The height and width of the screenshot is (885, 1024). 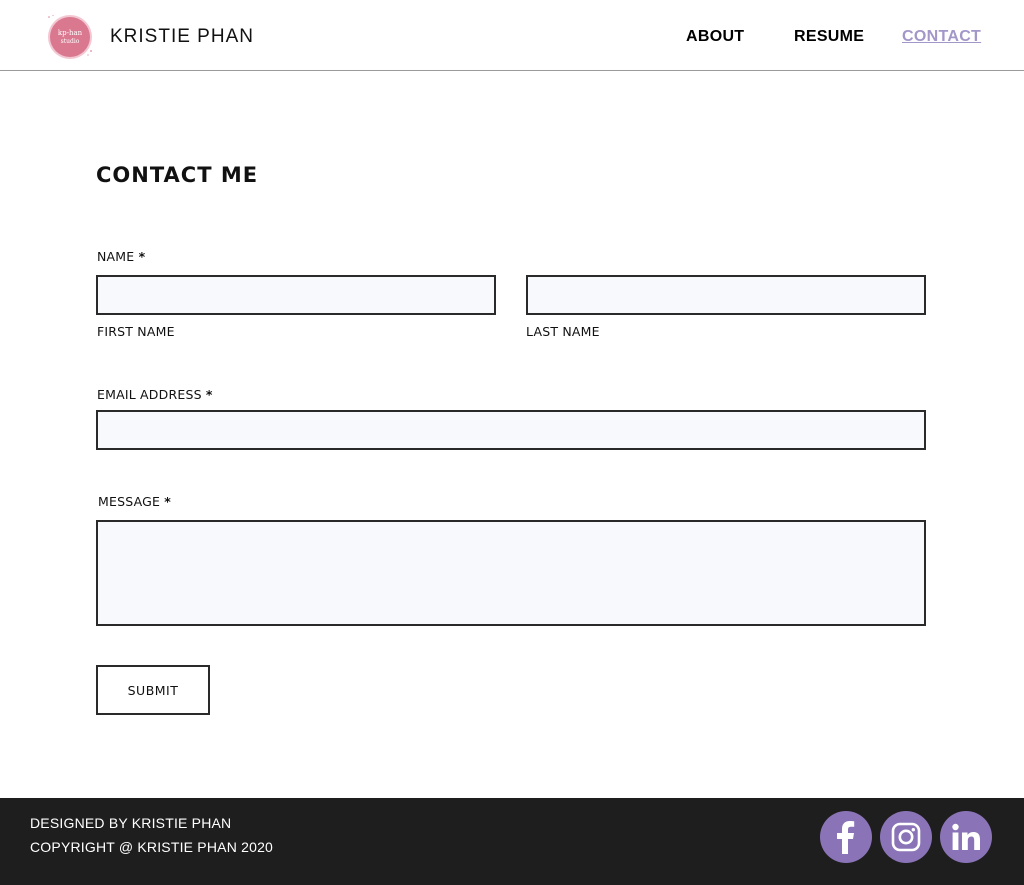 What do you see at coordinates (829, 37) in the screenshot?
I see `nav-resume: RESUME` at bounding box center [829, 37].